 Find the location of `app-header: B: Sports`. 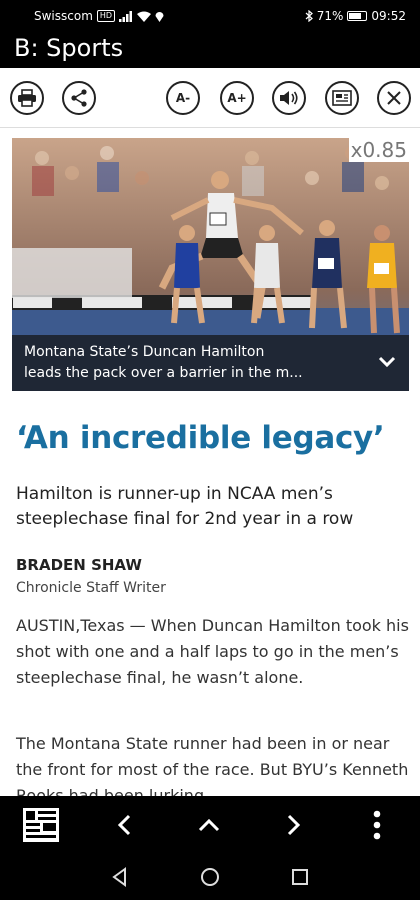

app-header: B: Sports is located at coordinates (210, 50).